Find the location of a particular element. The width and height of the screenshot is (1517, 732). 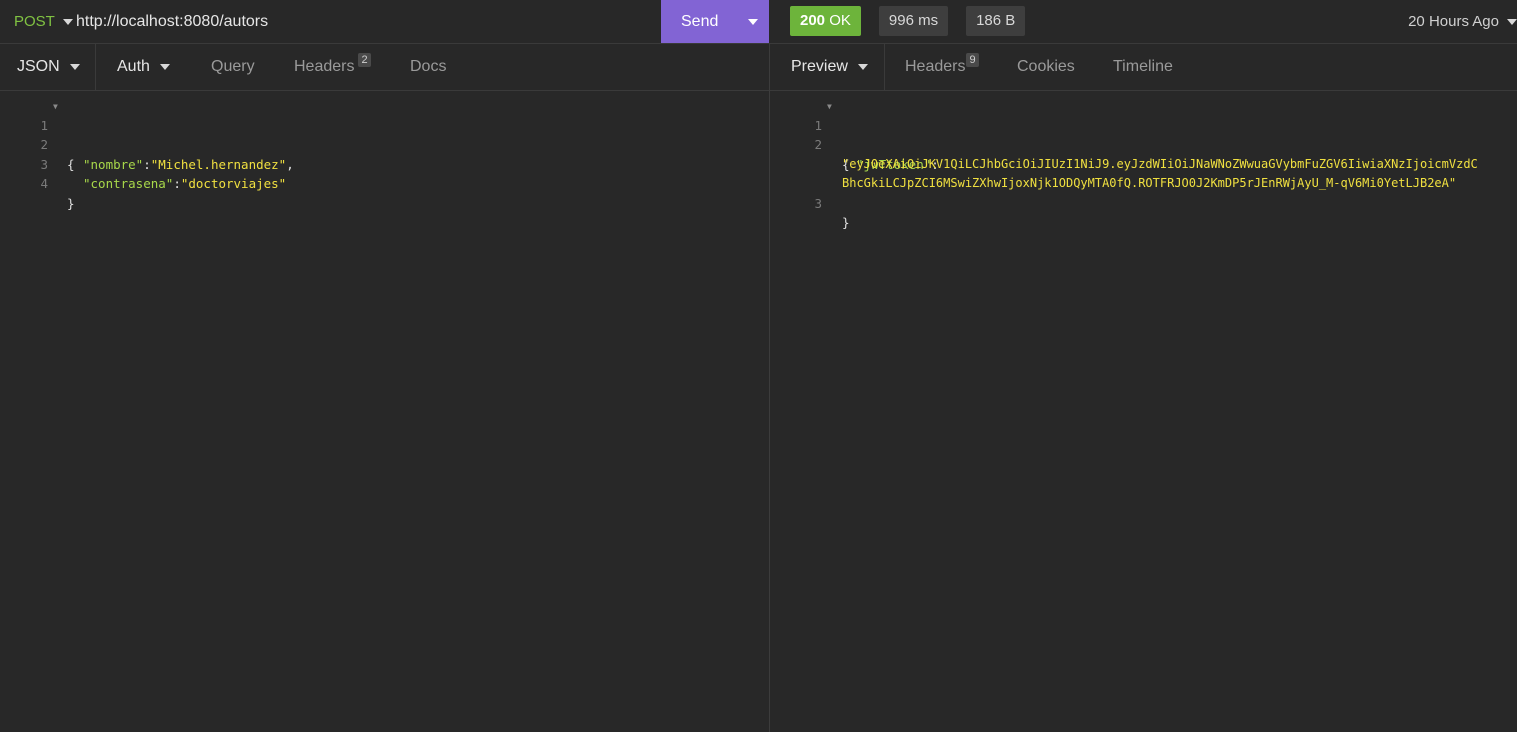

send-options-chevron-icon is located at coordinates (753, 22).